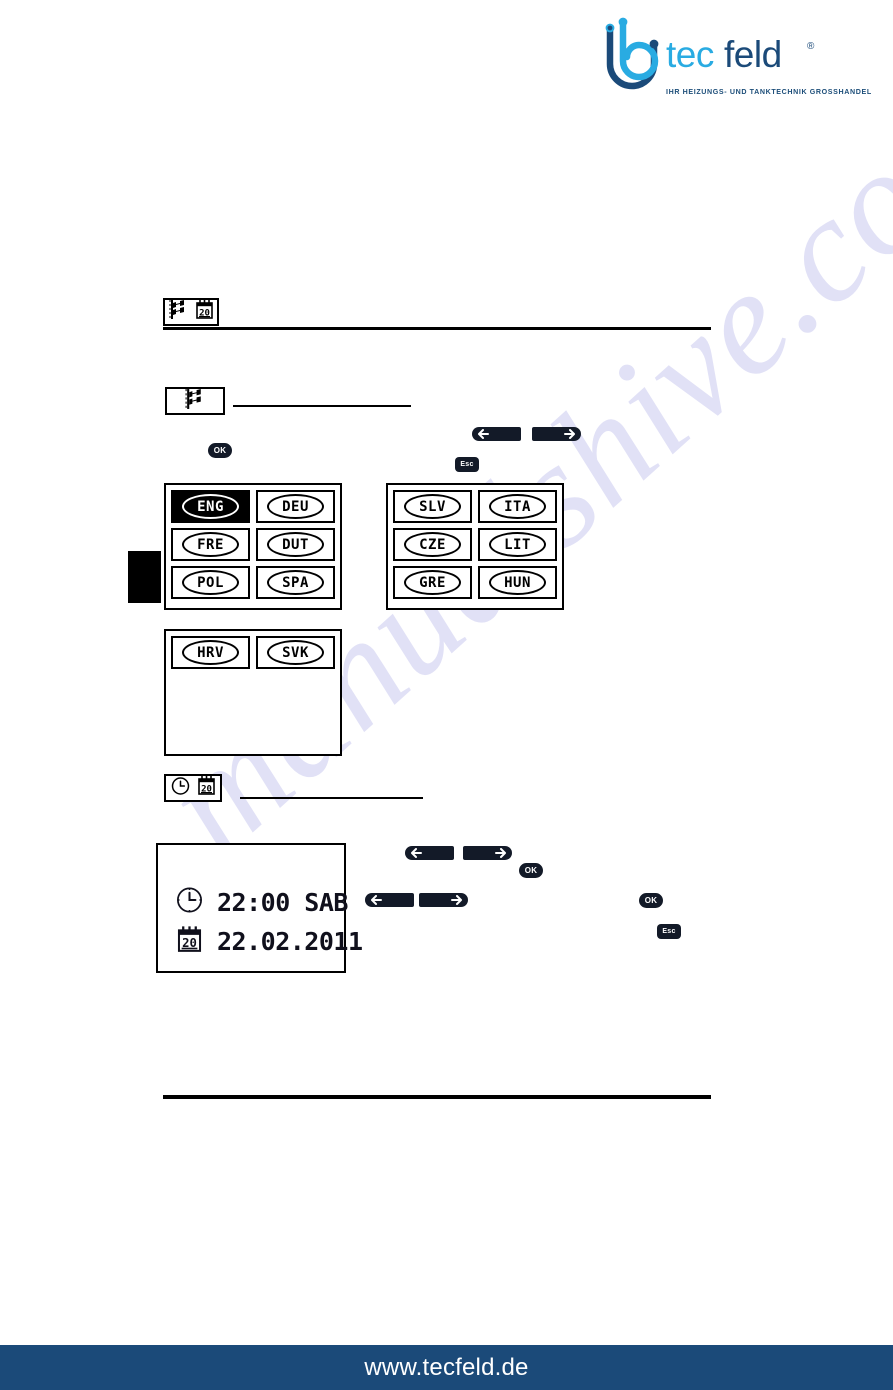  I want to click on heading-icon-box-datetime: 20, so click(193, 788).